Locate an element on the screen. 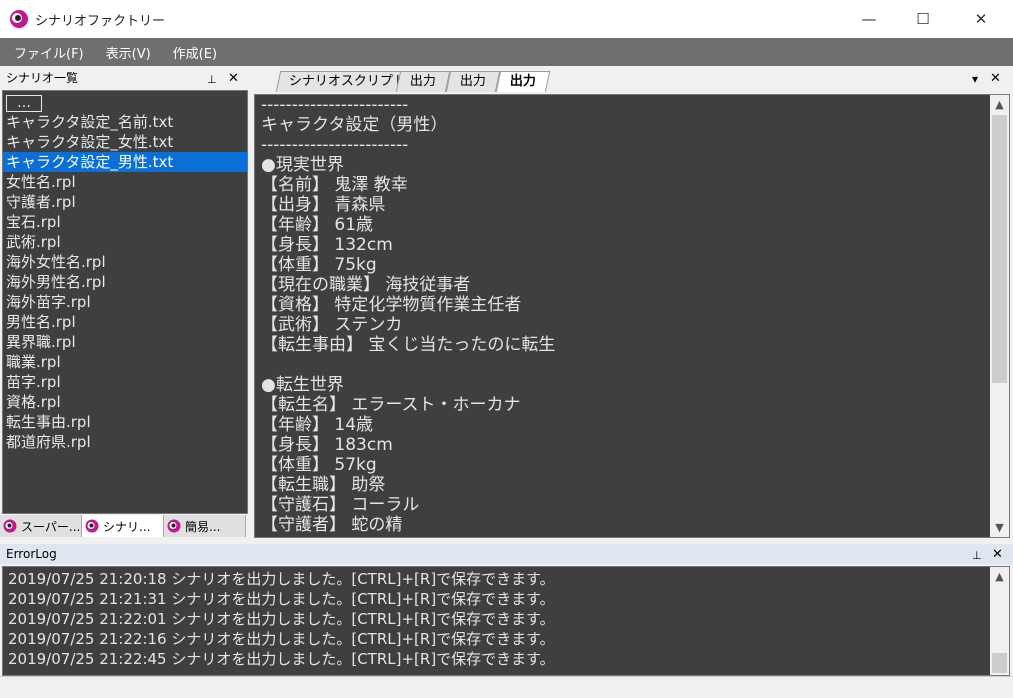 The height and width of the screenshot is (698, 1013). maximize-button: ☐ is located at coordinates (923, 19).